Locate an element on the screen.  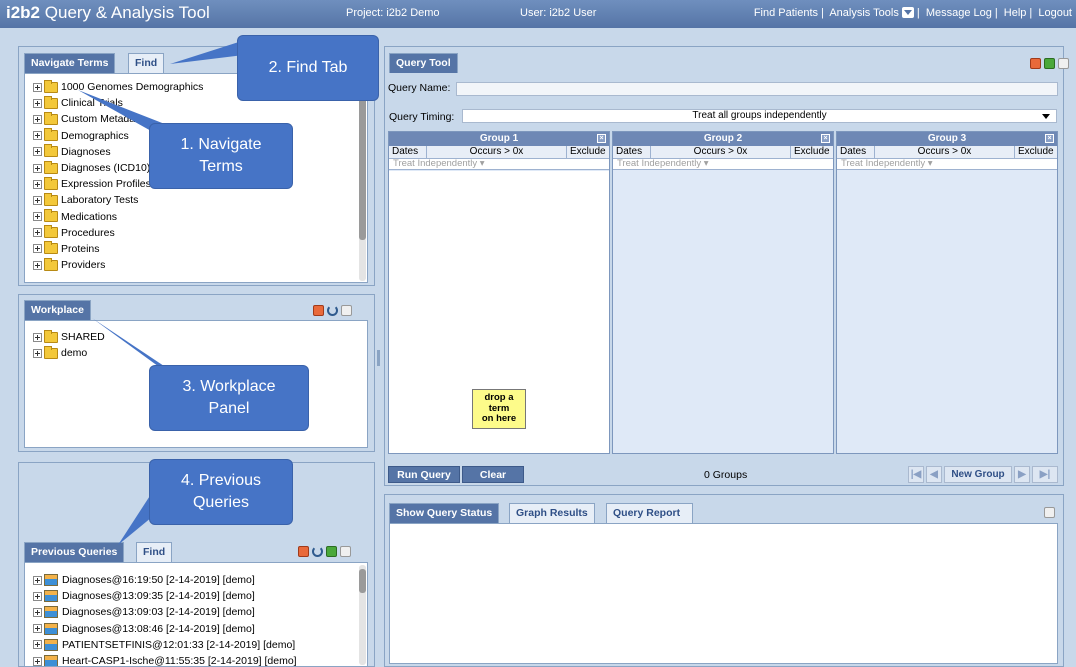
tab-graph-results: Graph Results is located at coordinates (552, 513).